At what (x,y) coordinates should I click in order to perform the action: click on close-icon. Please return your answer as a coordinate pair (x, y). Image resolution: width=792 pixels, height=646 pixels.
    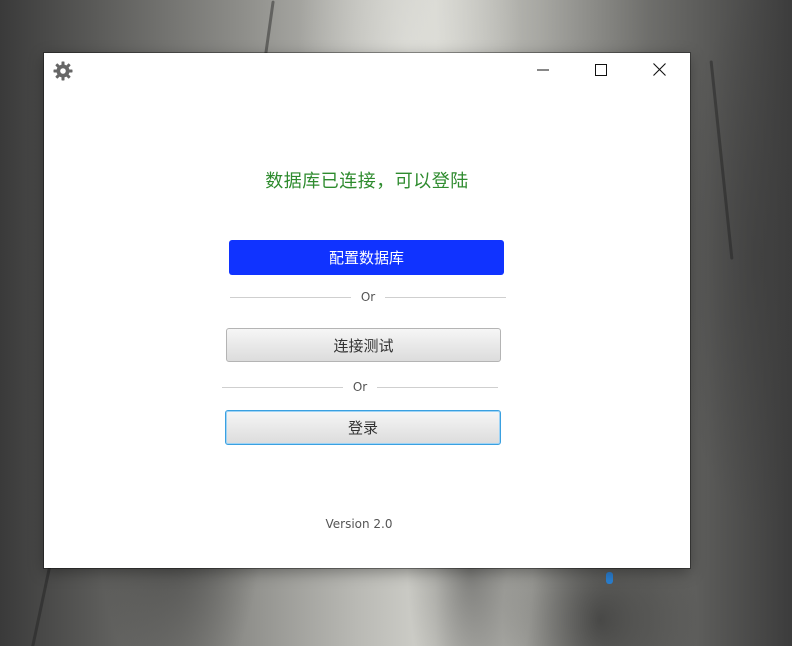
    Looking at the image, I should click on (659, 70).